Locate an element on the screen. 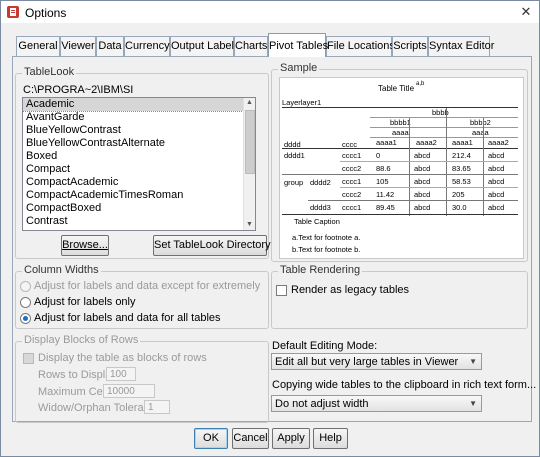 This screenshot has width=540, height=457. tab-output-labels: Output Labels is located at coordinates (205, 46).